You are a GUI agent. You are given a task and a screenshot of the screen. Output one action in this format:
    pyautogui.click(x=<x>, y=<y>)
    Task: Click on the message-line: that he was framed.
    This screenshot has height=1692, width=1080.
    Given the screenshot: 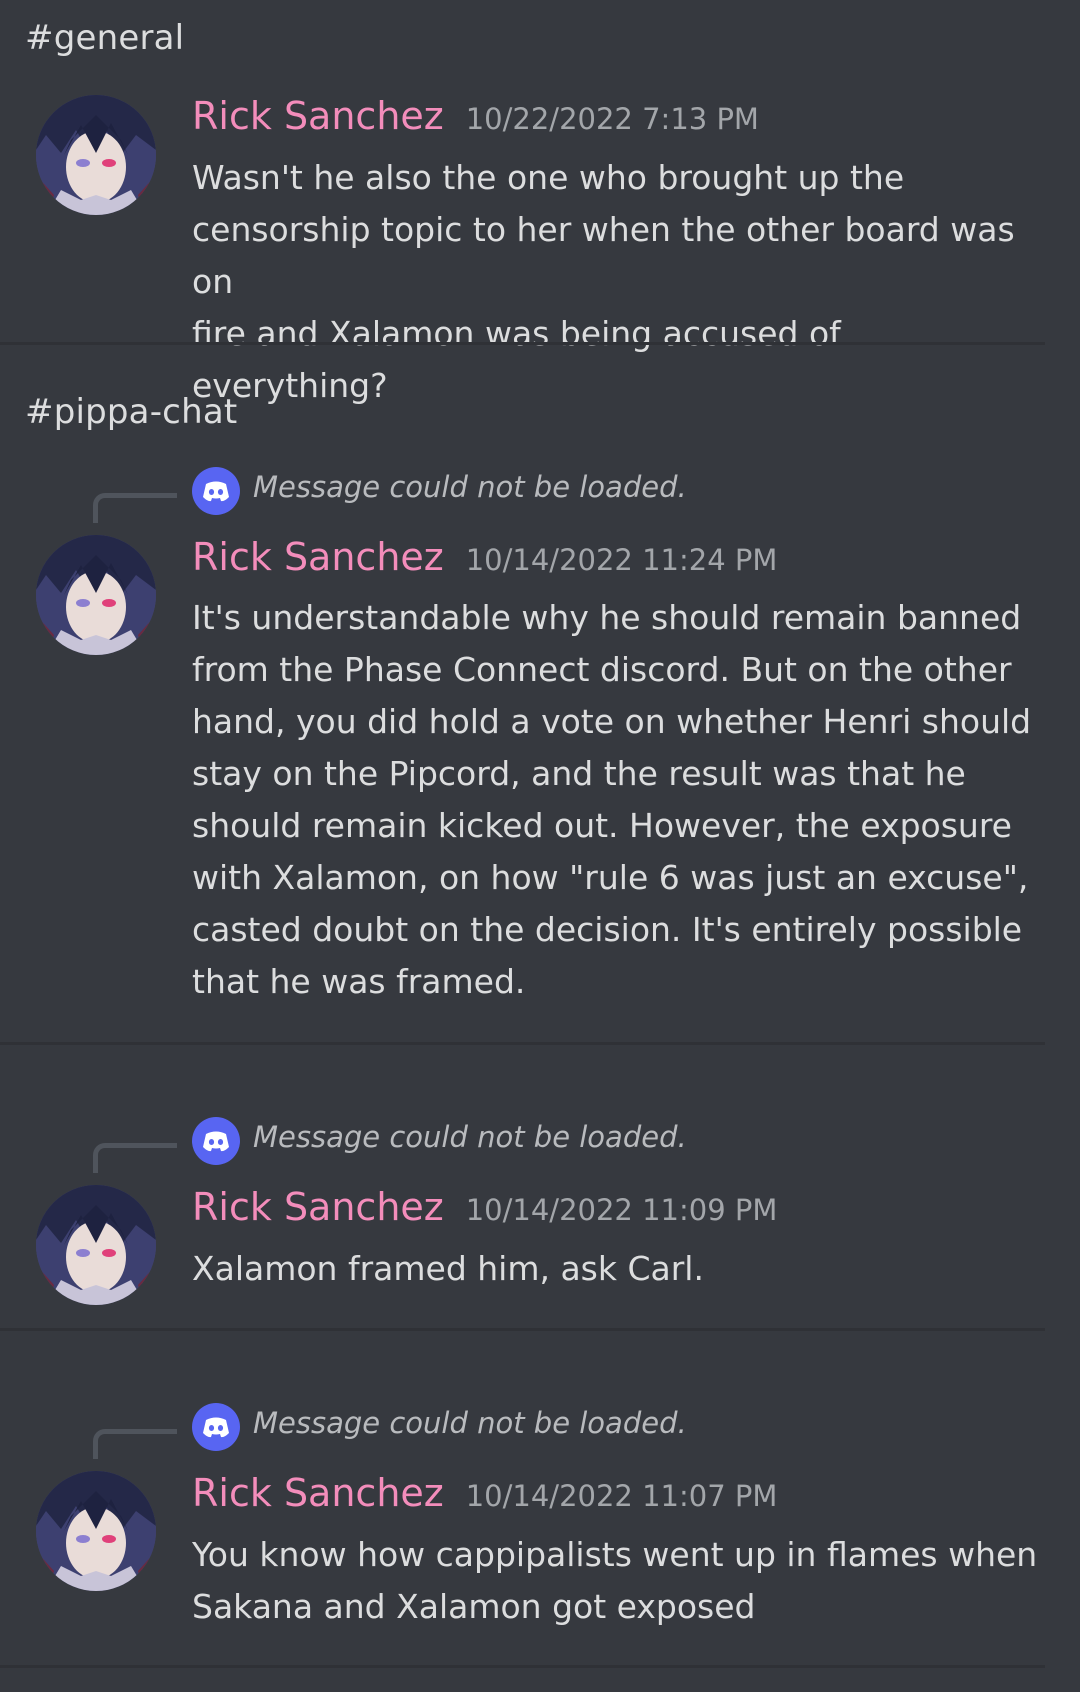 What is the action you would take?
    pyautogui.click(x=359, y=981)
    